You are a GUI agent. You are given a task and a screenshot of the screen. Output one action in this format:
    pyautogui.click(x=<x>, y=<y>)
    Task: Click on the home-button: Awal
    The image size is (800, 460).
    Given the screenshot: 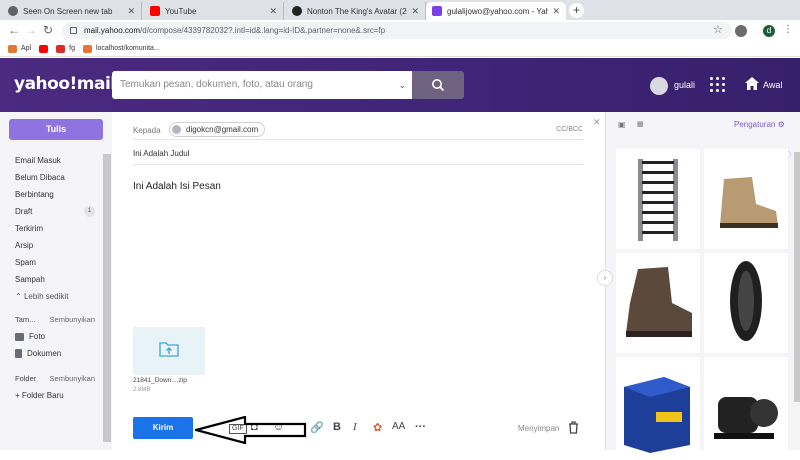 What is the action you would take?
    pyautogui.click(x=763, y=84)
    